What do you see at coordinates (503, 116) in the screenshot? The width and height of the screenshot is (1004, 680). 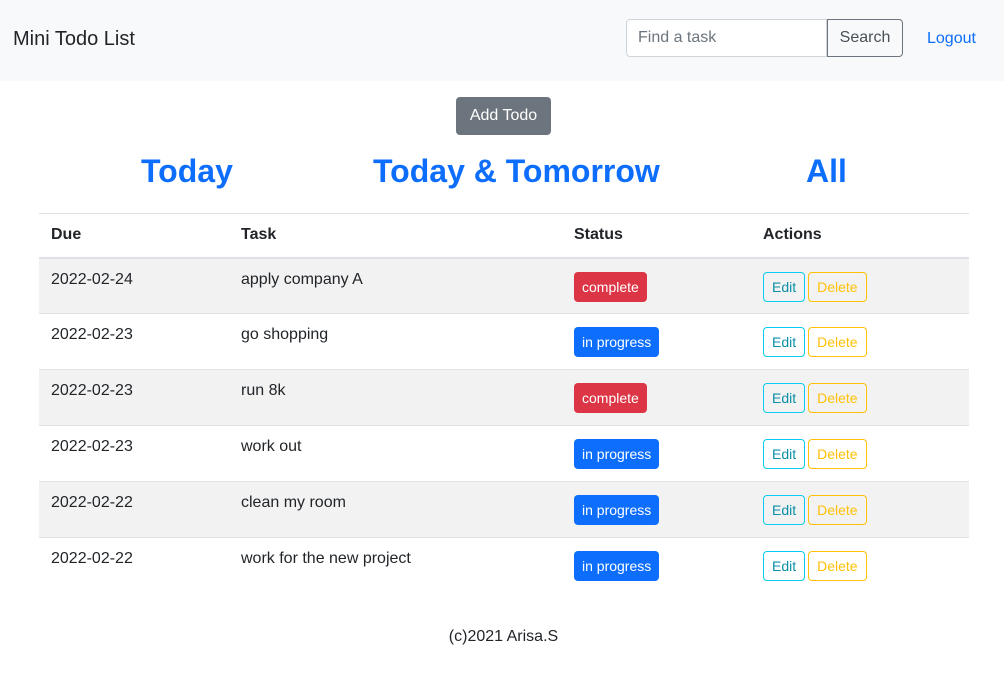 I see `add-todo-button: Add Todo` at bounding box center [503, 116].